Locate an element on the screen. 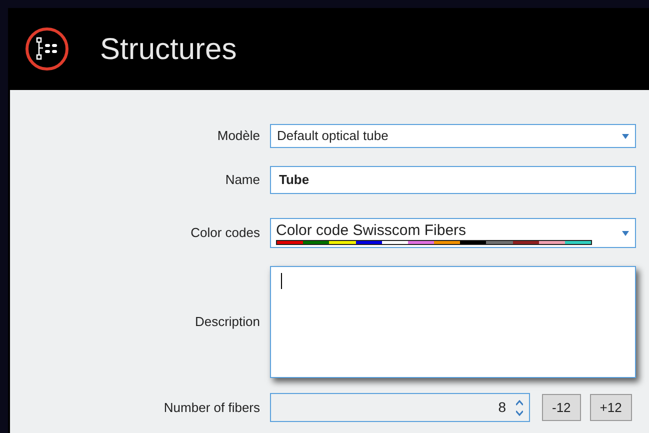 This screenshot has width=649, height=433. field-label: Number of fibers is located at coordinates (211, 407).